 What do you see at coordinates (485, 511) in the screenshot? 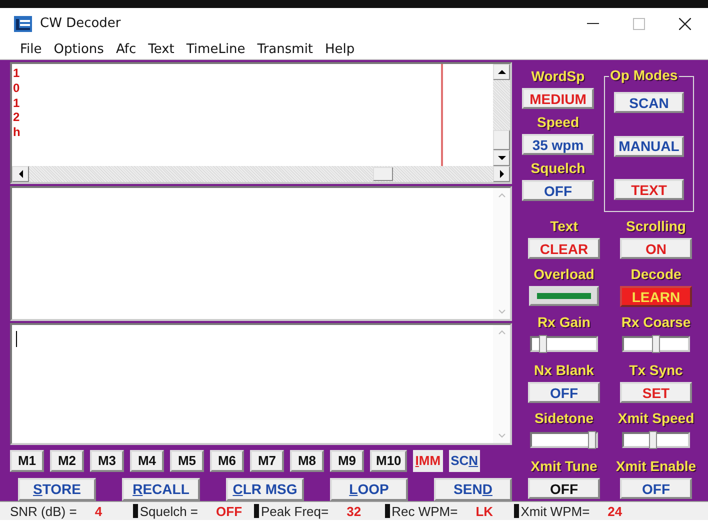
I see `status-value: LK` at bounding box center [485, 511].